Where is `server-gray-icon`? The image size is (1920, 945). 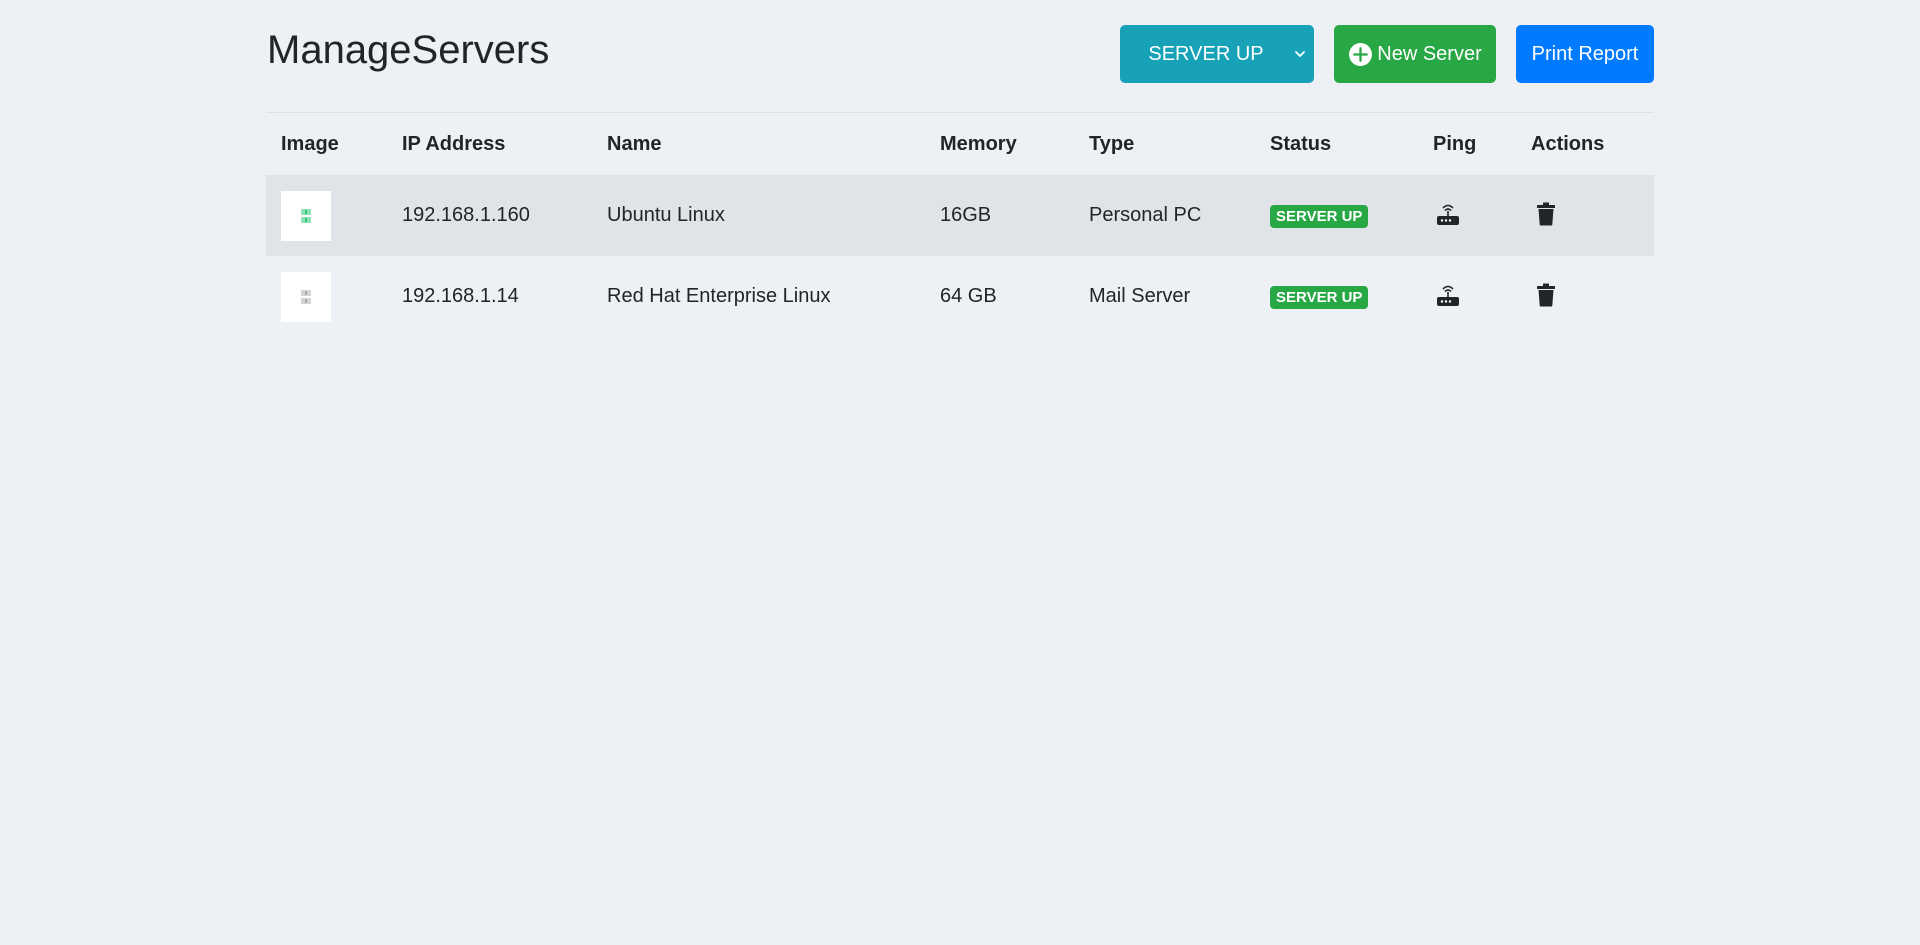 server-gray-icon is located at coordinates (306, 296).